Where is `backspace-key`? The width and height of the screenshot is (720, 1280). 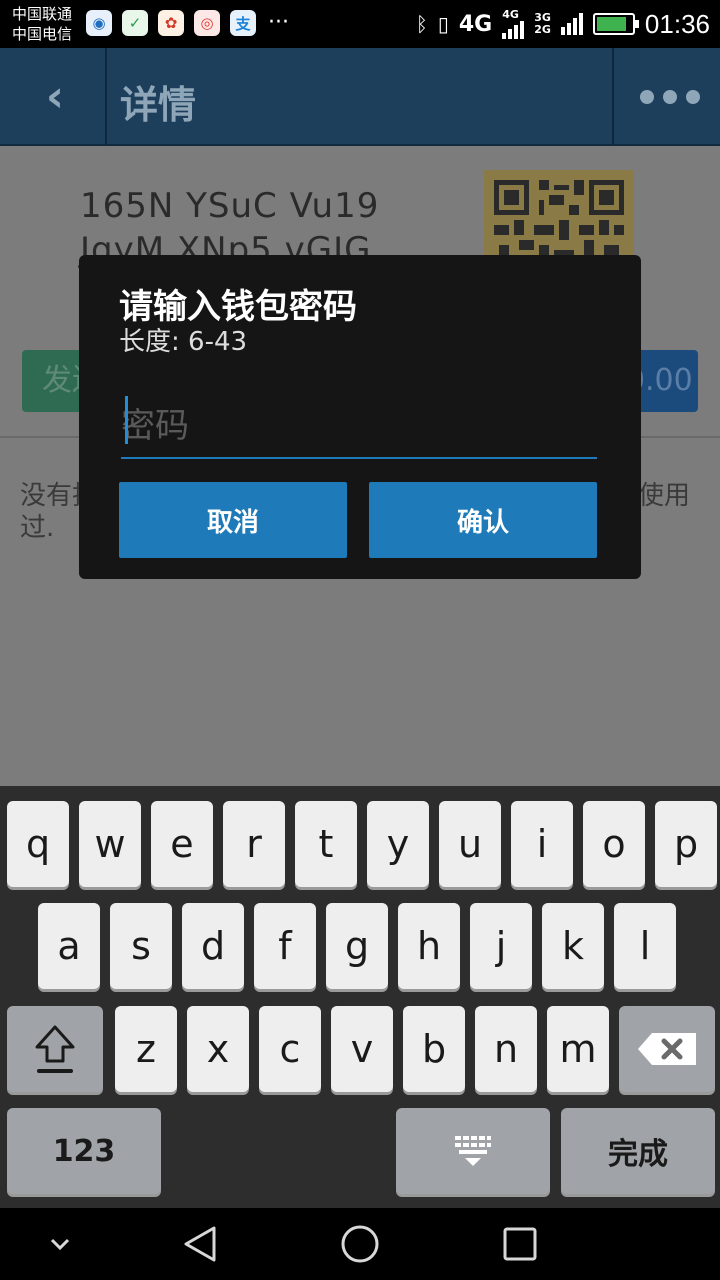 backspace-key is located at coordinates (667, 1049).